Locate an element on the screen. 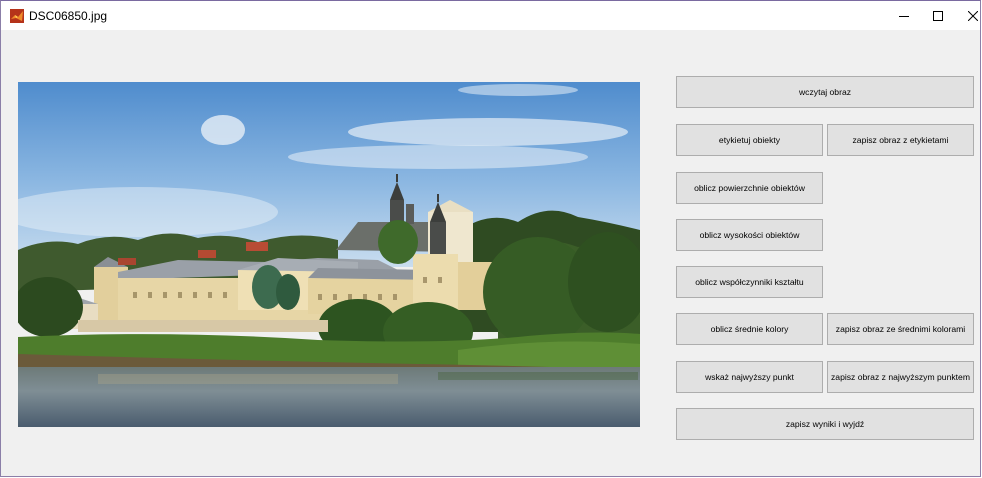  compute-height-button: oblicz wysokości obiektów is located at coordinates (749, 235).